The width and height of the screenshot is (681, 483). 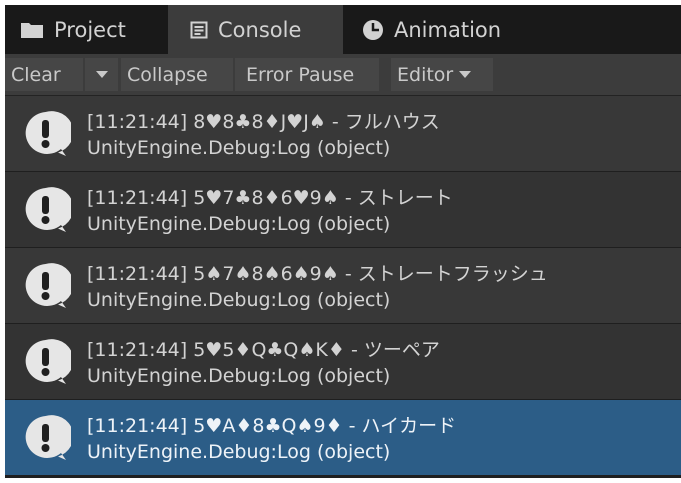 I want to click on folder-icon, so click(x=32, y=30).